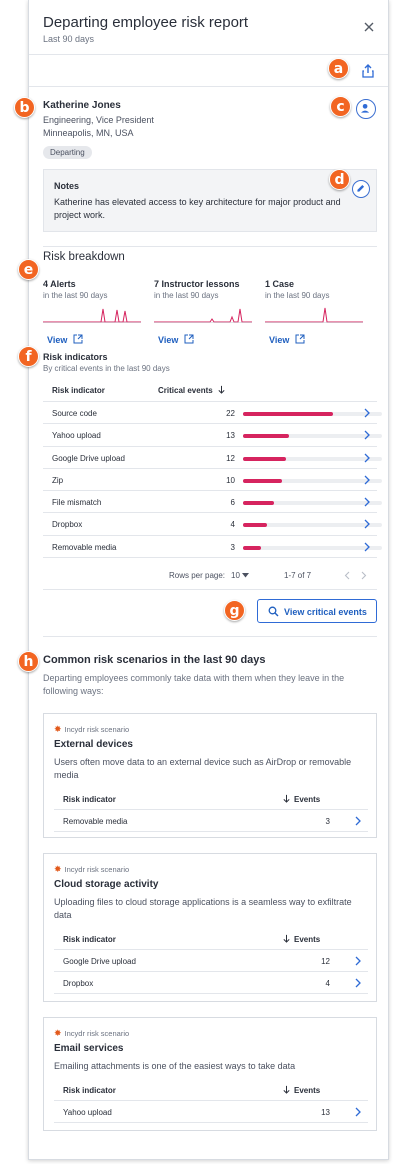 The width and height of the screenshot is (403, 1164). What do you see at coordinates (69, 39) in the screenshot?
I see `panel-subtitle: Last 90 days` at bounding box center [69, 39].